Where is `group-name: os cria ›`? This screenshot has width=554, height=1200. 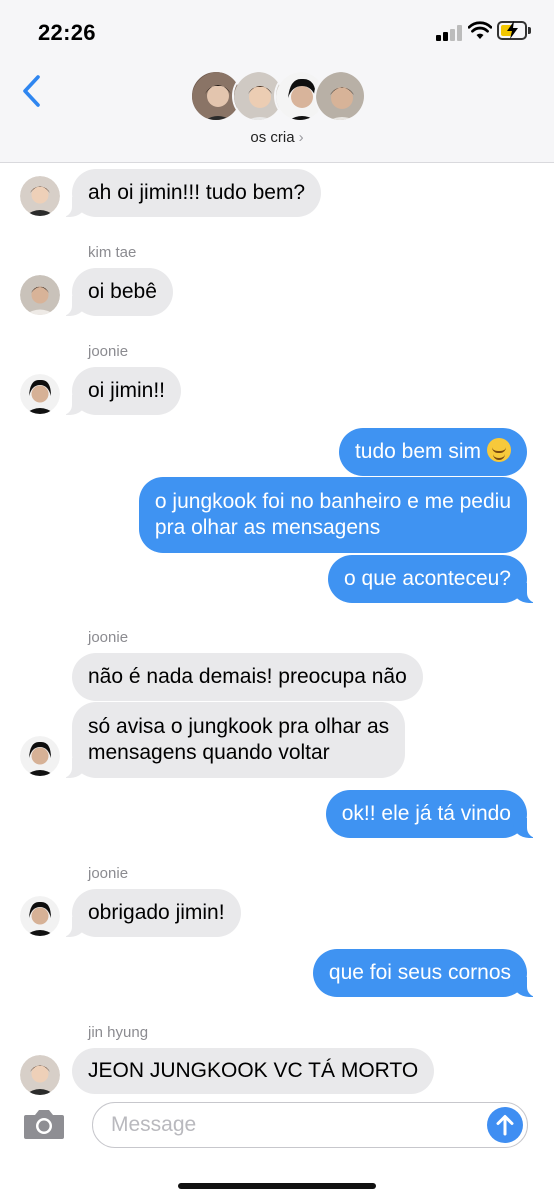 group-name: os cria › is located at coordinates (277, 137).